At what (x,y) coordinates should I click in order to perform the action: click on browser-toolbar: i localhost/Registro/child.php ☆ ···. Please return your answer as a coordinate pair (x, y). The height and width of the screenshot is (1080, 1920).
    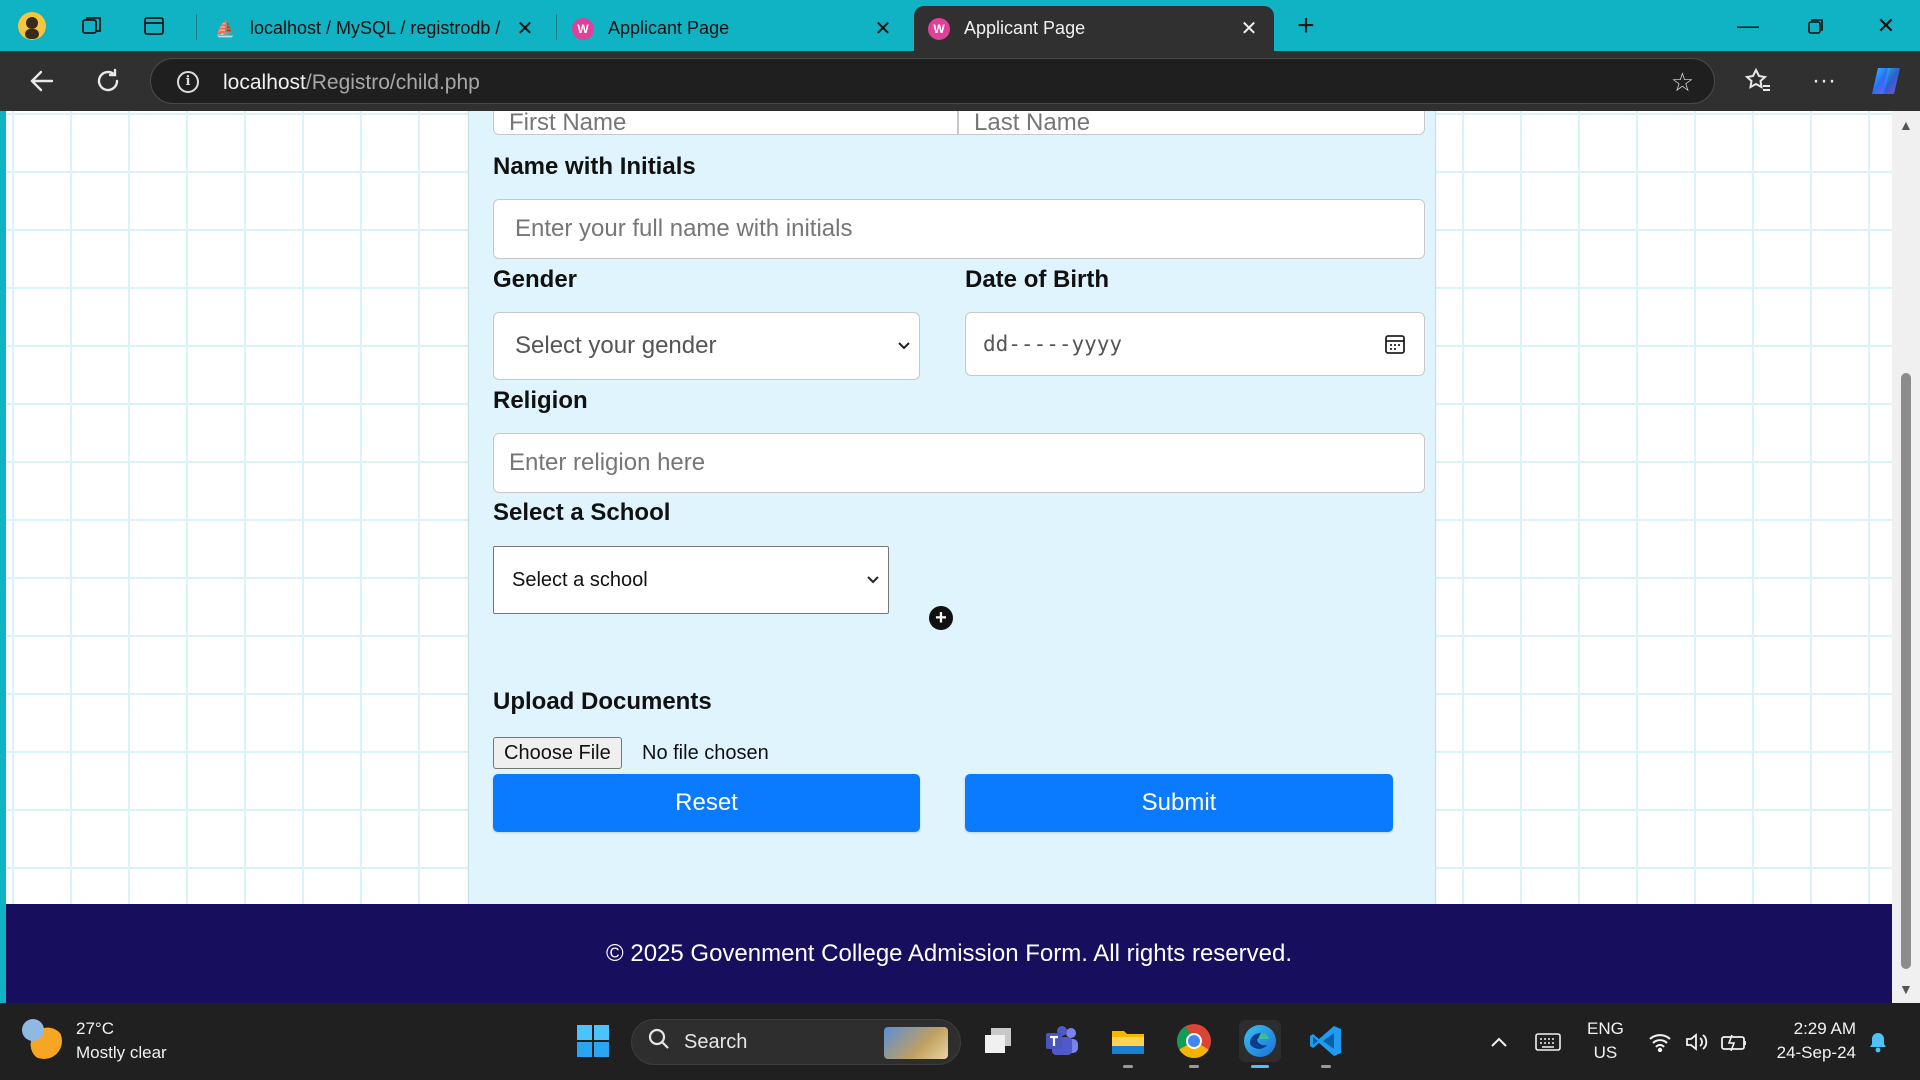
    Looking at the image, I should click on (960, 81).